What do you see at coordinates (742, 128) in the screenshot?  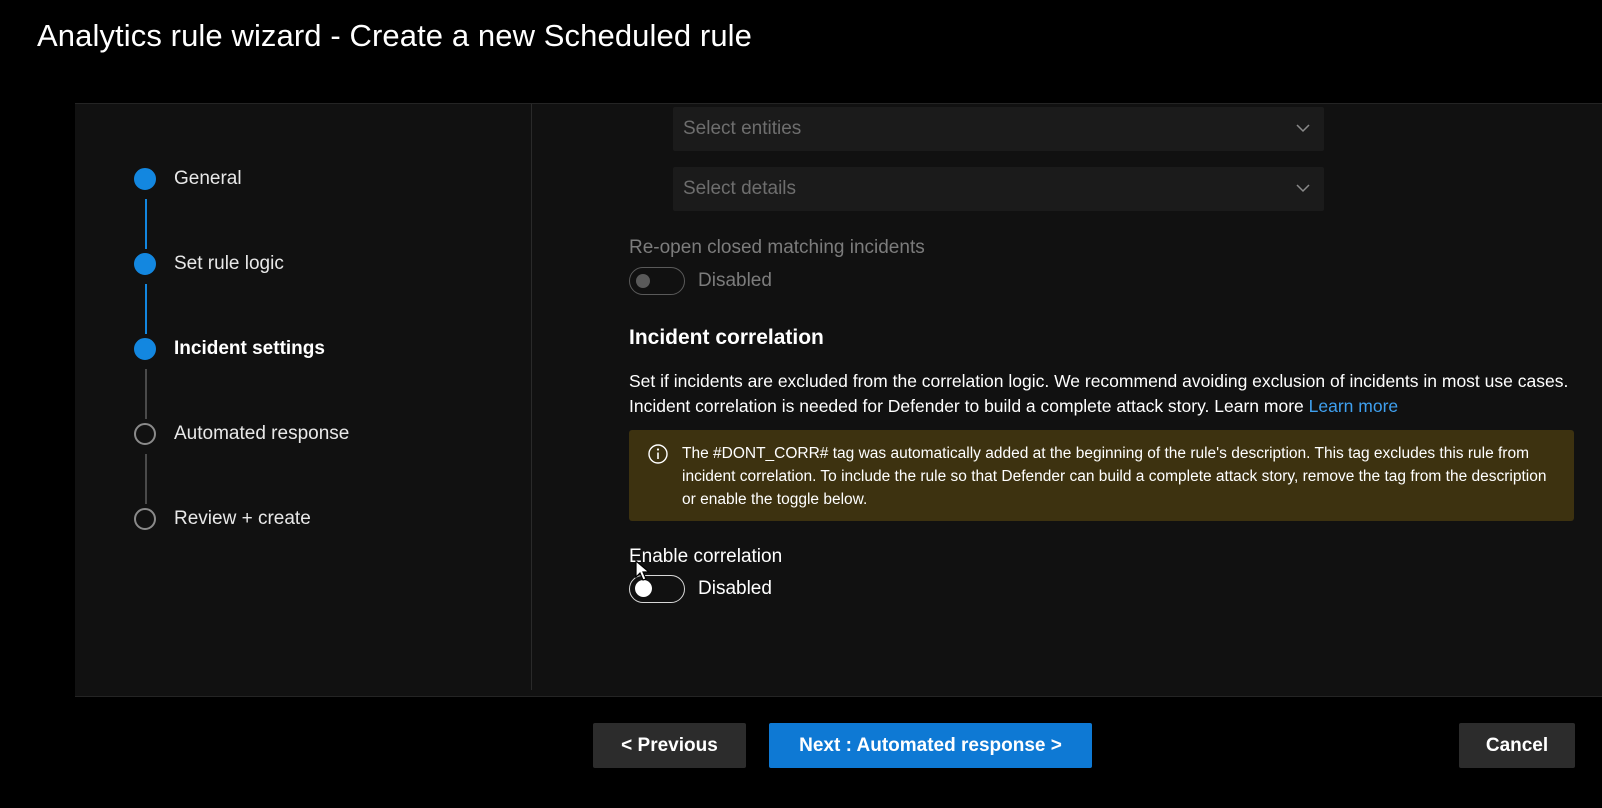 I see `entities-select-placeholder: Select entities` at bounding box center [742, 128].